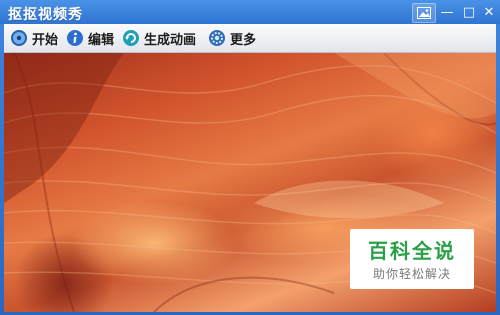  Describe the element at coordinates (411, 274) in the screenshot. I see `watermark-subtitle: 助你轻松解决` at that location.